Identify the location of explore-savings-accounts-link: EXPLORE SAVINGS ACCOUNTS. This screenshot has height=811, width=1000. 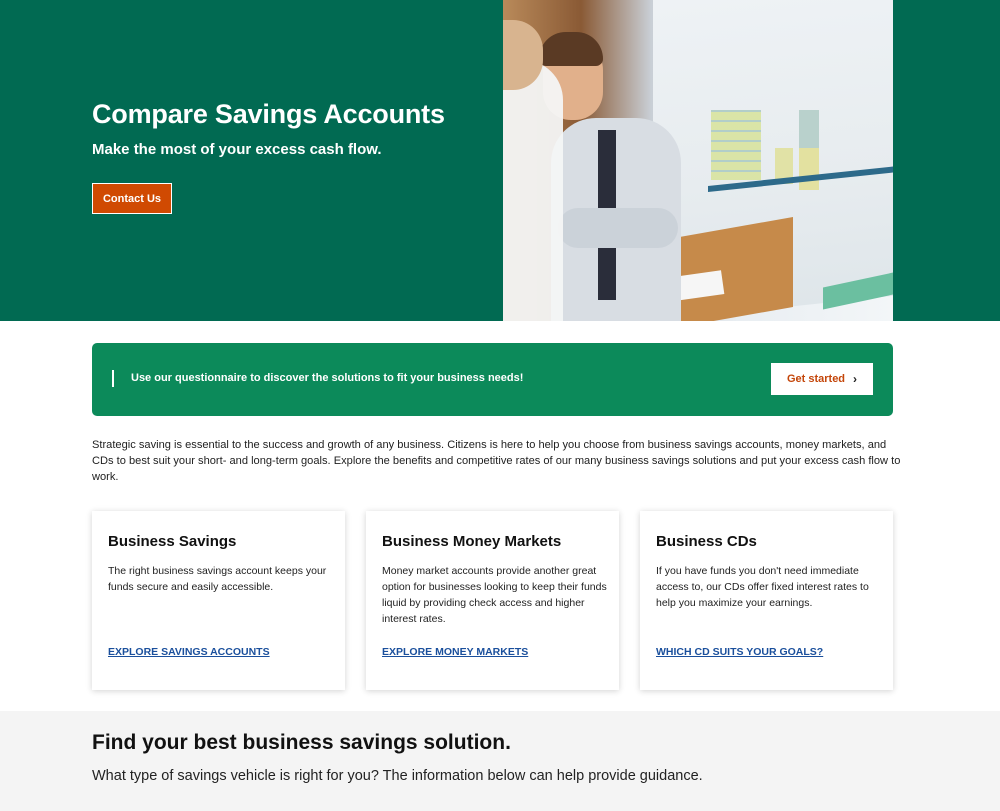
(189, 652).